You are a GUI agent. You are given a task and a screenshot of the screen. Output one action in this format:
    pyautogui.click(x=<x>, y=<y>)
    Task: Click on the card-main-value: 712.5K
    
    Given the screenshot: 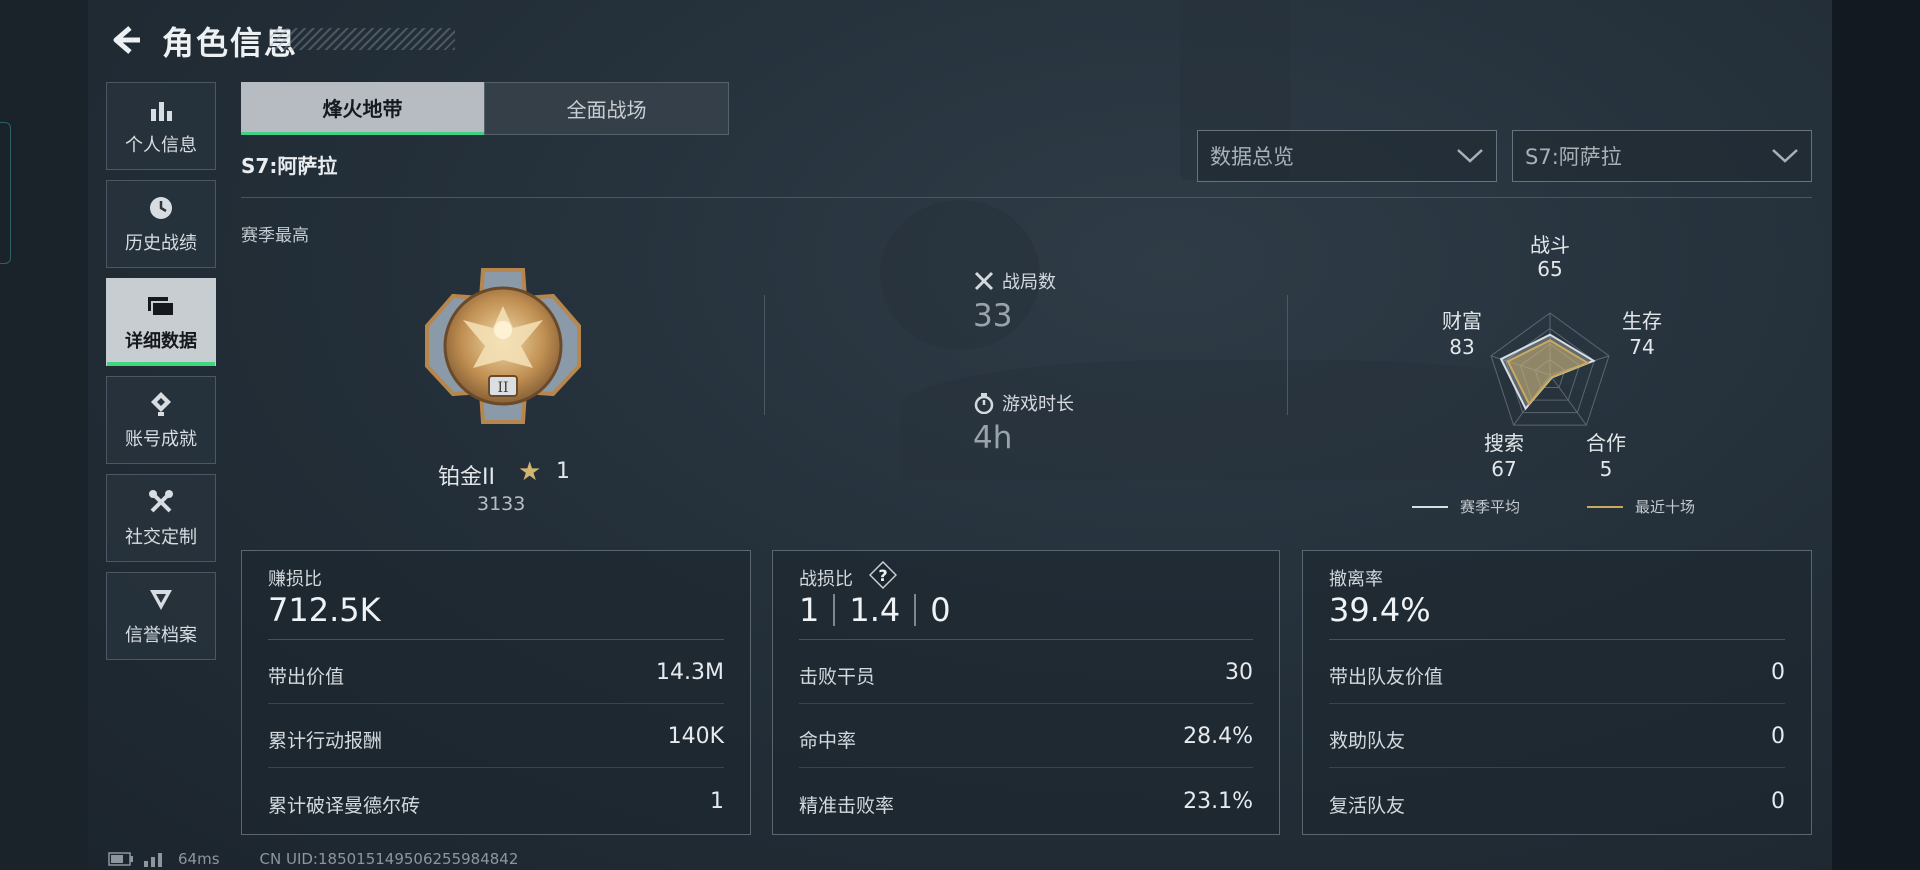 What is the action you would take?
    pyautogui.click(x=324, y=610)
    